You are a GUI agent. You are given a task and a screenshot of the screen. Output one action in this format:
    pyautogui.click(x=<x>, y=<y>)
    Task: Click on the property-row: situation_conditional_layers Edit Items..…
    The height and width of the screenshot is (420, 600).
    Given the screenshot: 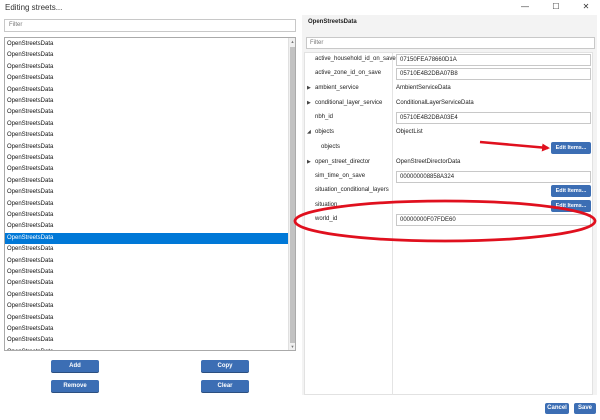 What is the action you would take?
    pyautogui.click(x=448, y=191)
    